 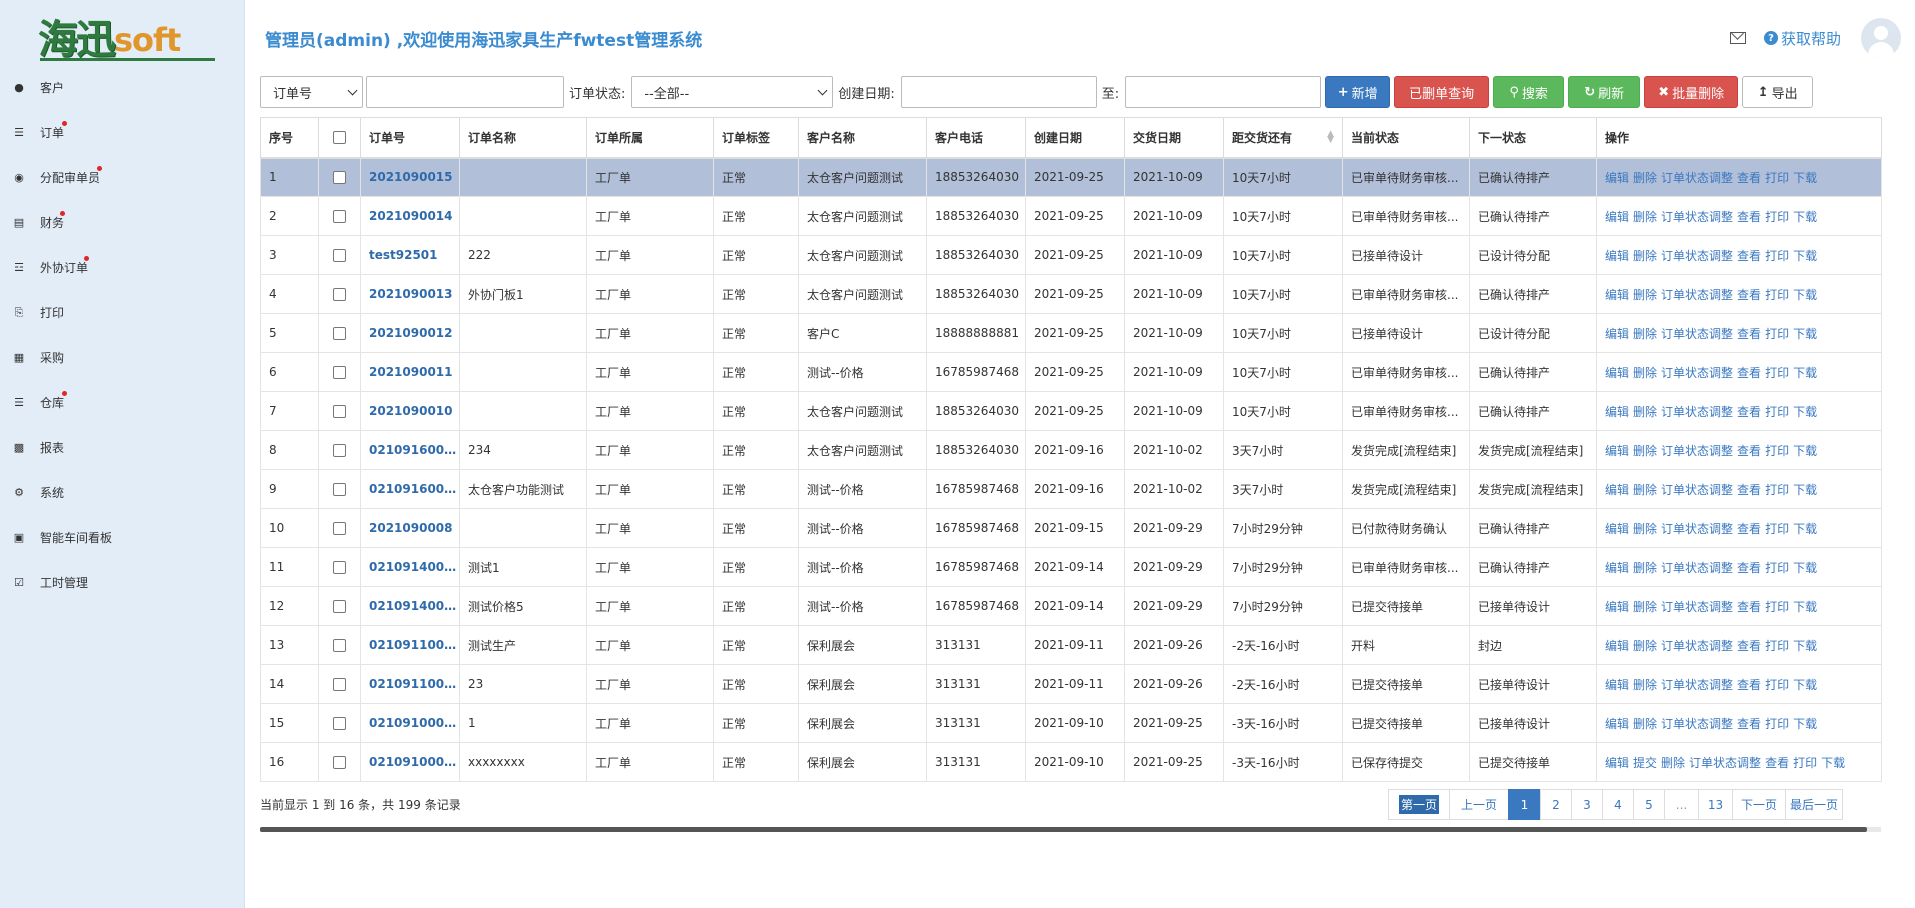 I want to click on search-input, so click(x=465, y=92).